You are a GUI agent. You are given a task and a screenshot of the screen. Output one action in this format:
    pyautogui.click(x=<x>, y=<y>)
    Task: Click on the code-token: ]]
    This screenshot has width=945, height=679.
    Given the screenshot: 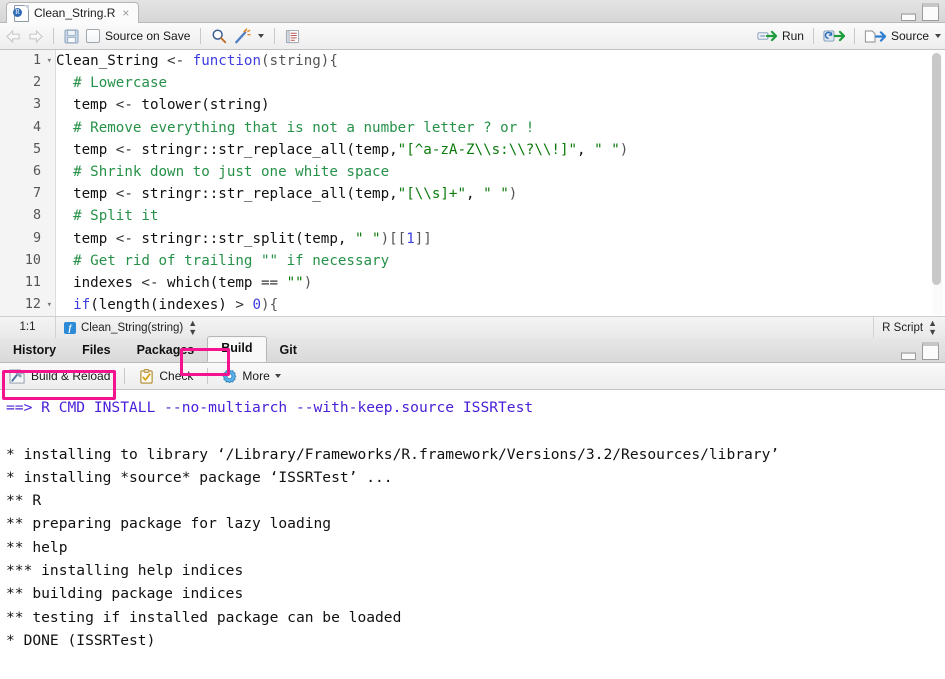 What is the action you would take?
    pyautogui.click(x=423, y=238)
    